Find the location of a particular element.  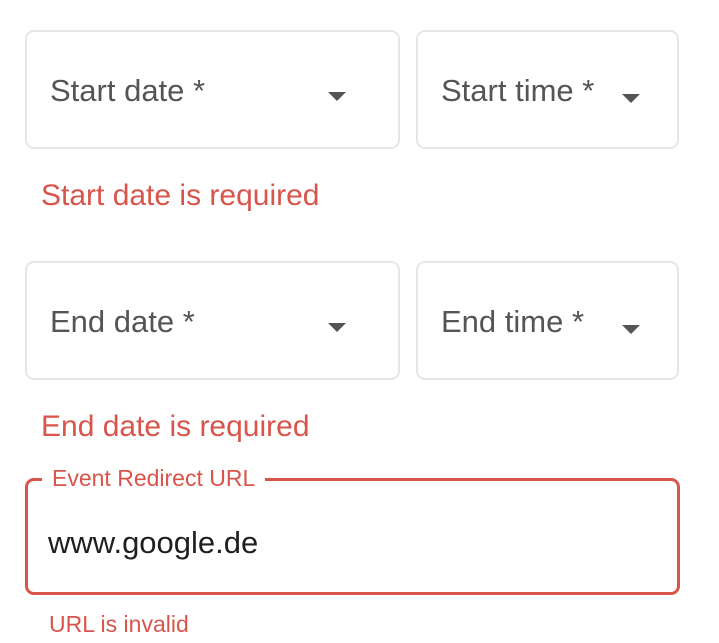

start-time-label: Start time * is located at coordinates (518, 90).